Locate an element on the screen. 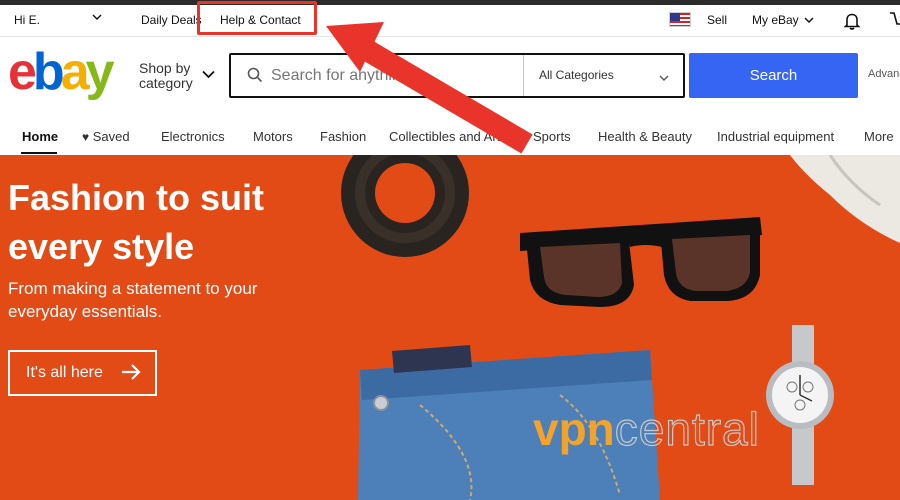 The image size is (900, 500). annotation-arrow is located at coordinates (429, 88).